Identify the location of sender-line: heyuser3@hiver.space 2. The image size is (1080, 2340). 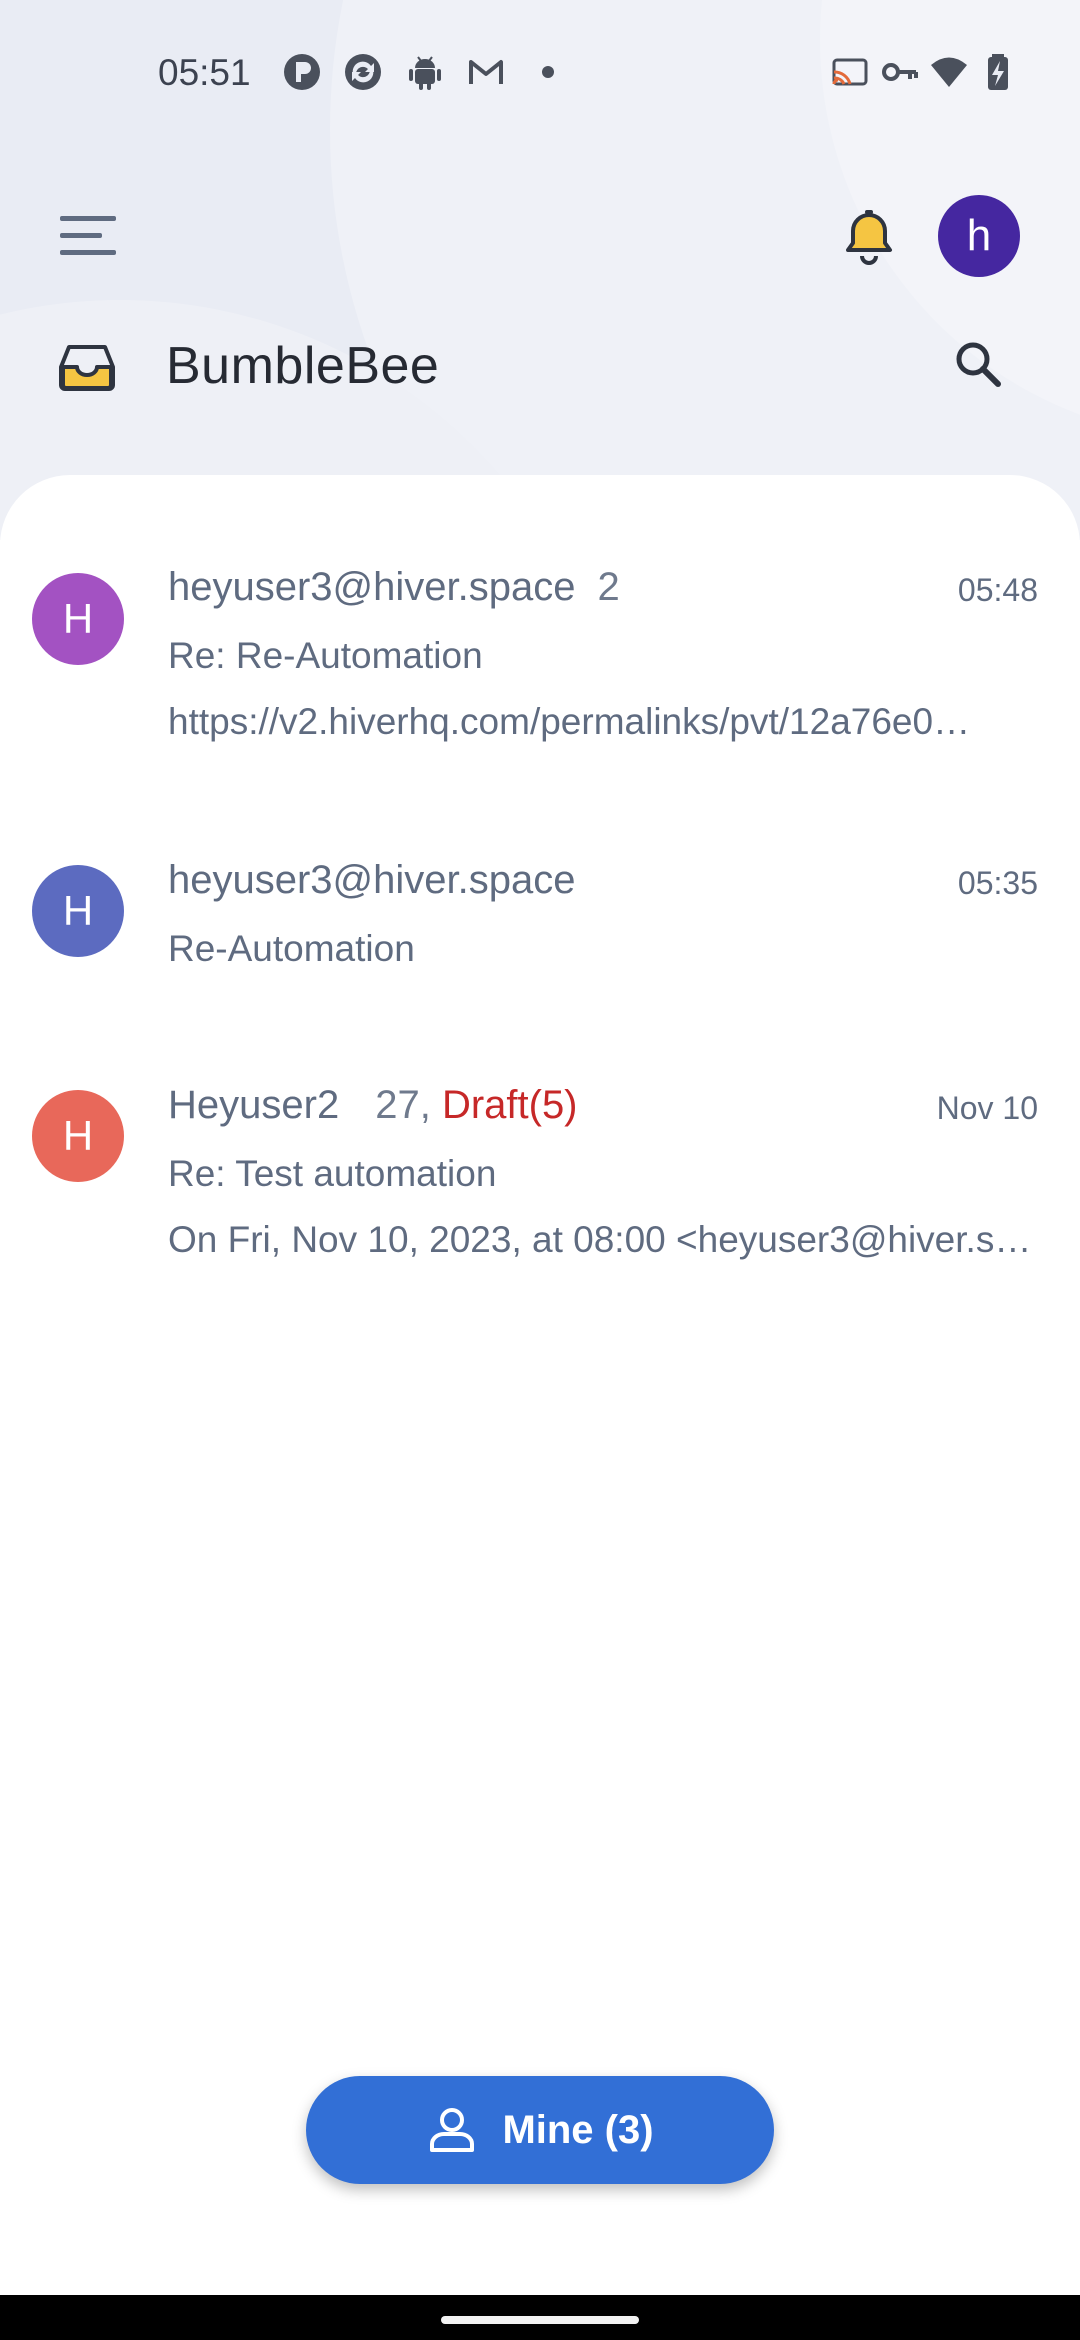
(394, 587).